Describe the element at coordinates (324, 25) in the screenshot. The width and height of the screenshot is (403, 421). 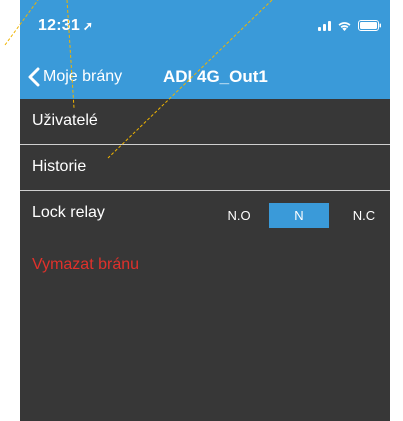
I see `signal-icon` at that location.